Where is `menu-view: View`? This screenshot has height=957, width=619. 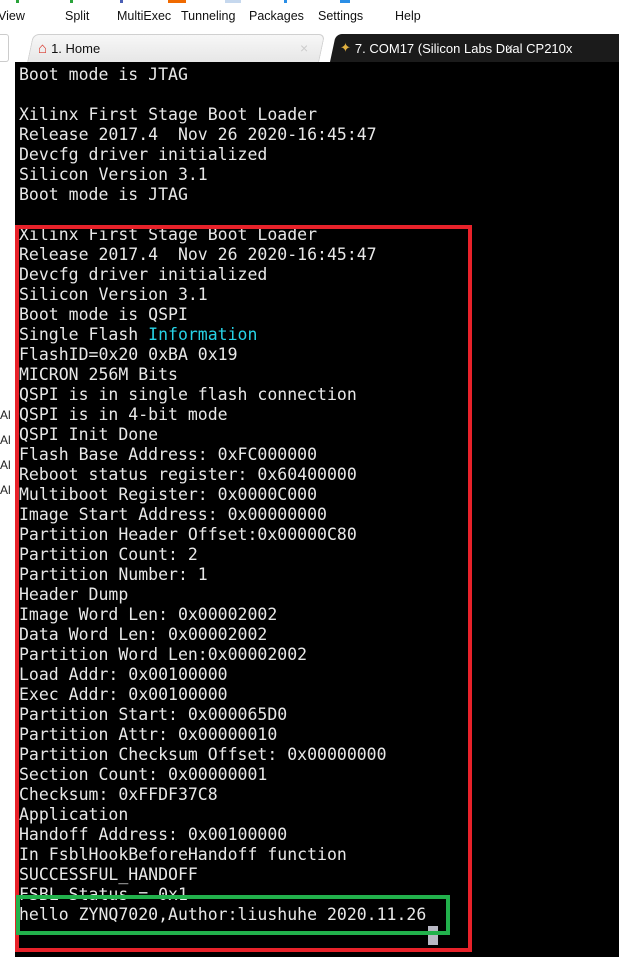 menu-view: View is located at coordinates (12, 16).